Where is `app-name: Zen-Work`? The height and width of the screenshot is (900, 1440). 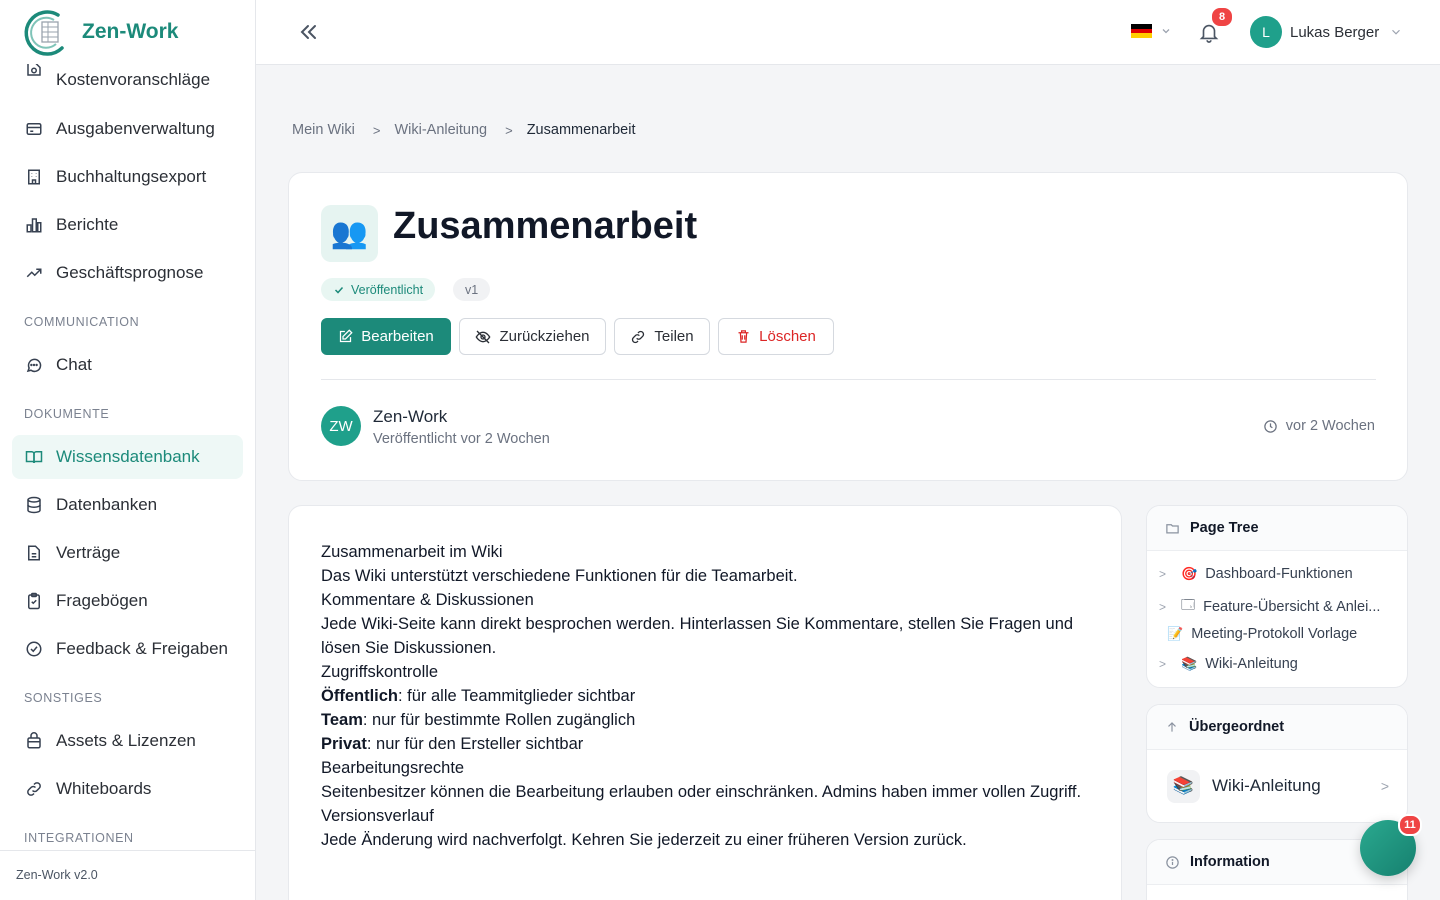
app-name: Zen-Work is located at coordinates (130, 31).